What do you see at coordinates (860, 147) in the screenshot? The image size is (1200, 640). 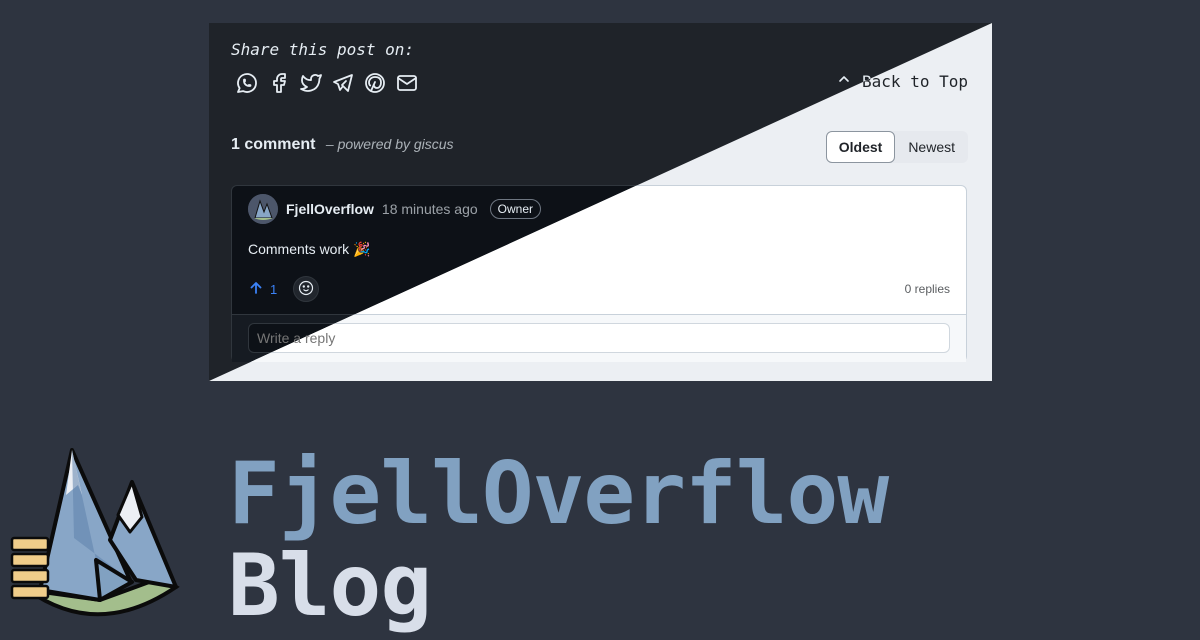 I see `sort-oldest-button: Oldest` at bounding box center [860, 147].